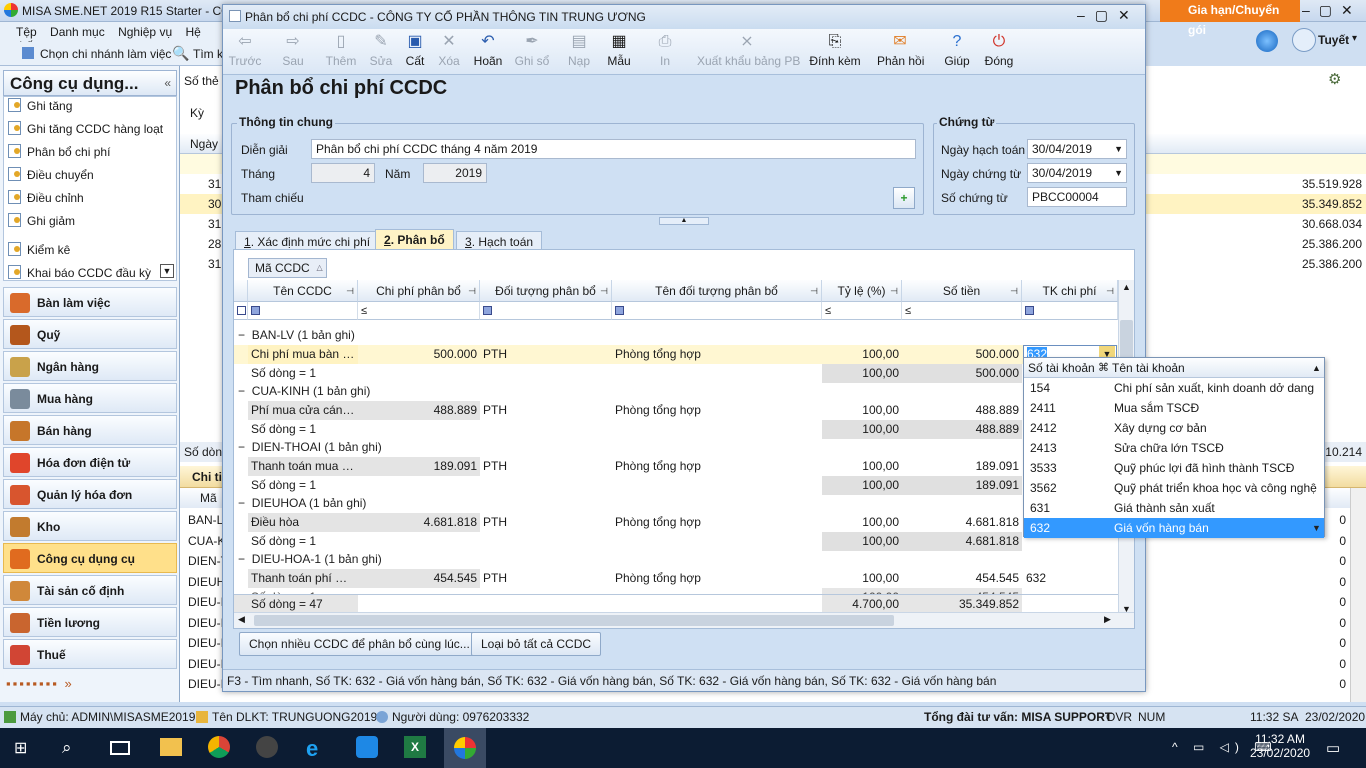  I want to click on module-cong-cu-dung-cu: Công cụ dụng cụ, so click(90, 558).